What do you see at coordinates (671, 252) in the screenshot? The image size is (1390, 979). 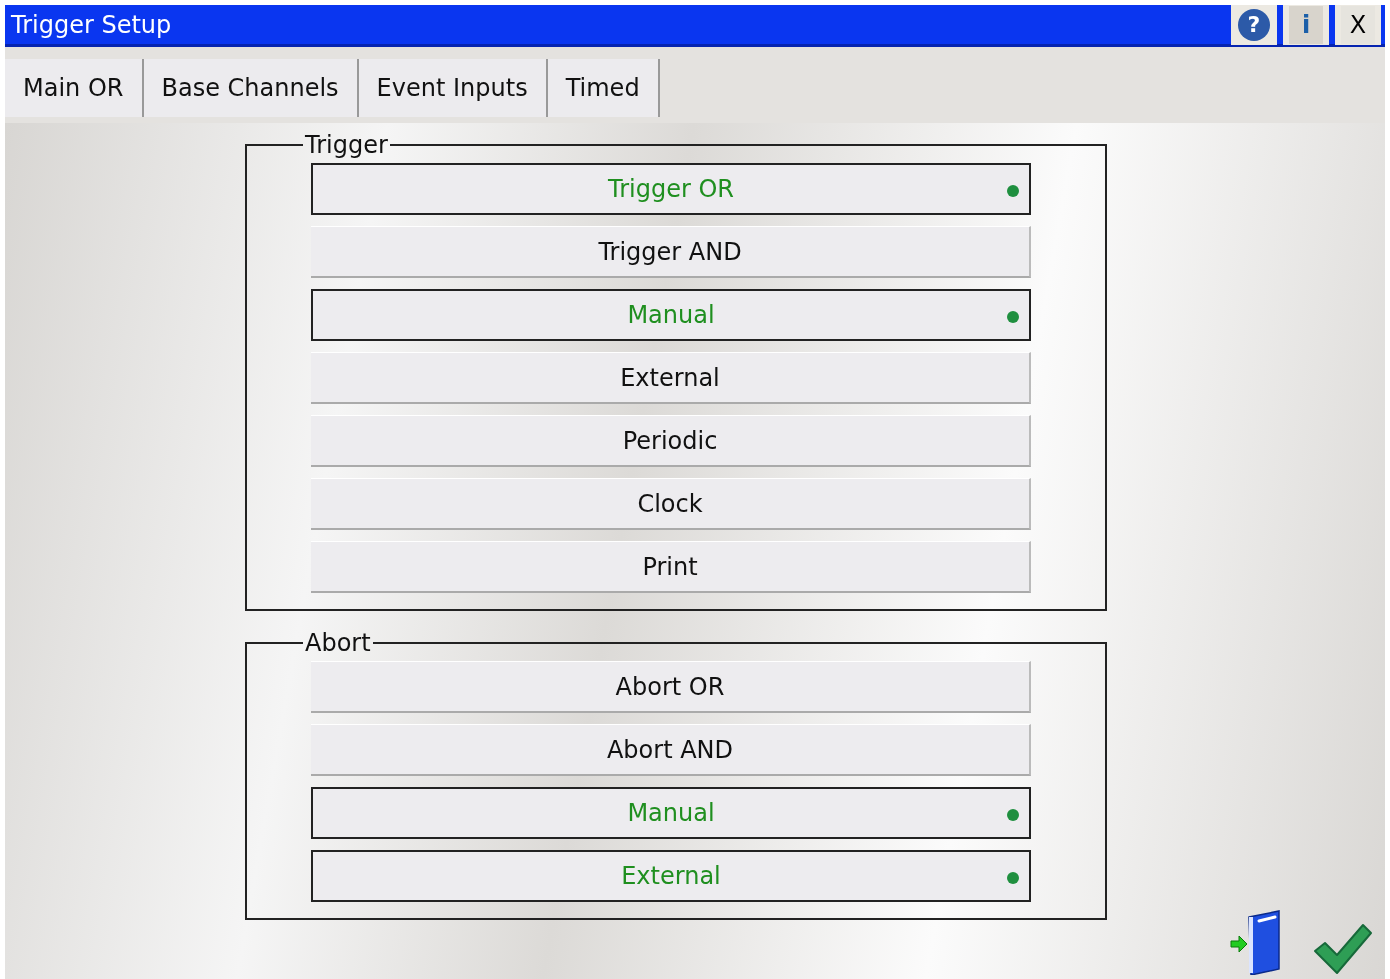 I see `option-button: Trigger AND` at bounding box center [671, 252].